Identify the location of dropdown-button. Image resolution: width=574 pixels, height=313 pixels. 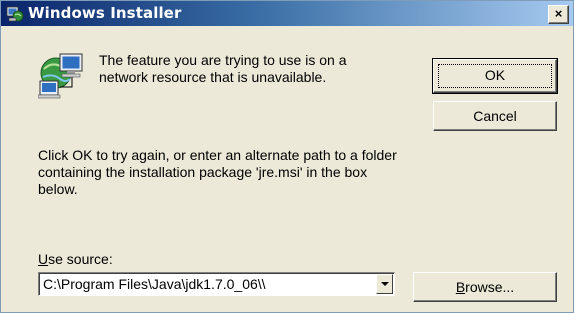
(384, 284).